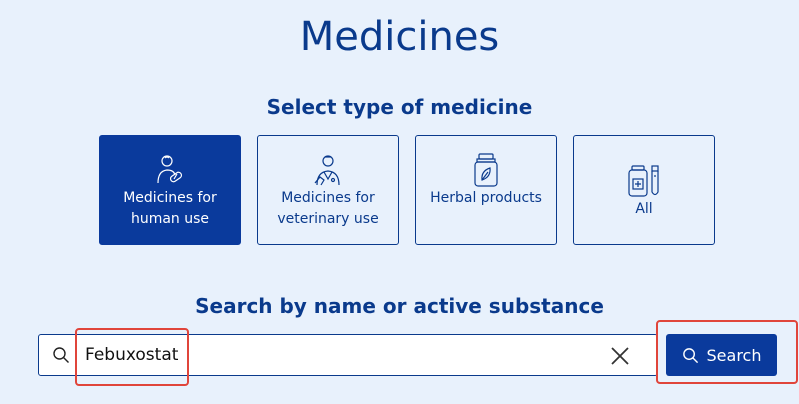 Image resolution: width=799 pixels, height=404 pixels. Describe the element at coordinates (734, 355) in the screenshot. I see `search-button-label: Search` at that location.